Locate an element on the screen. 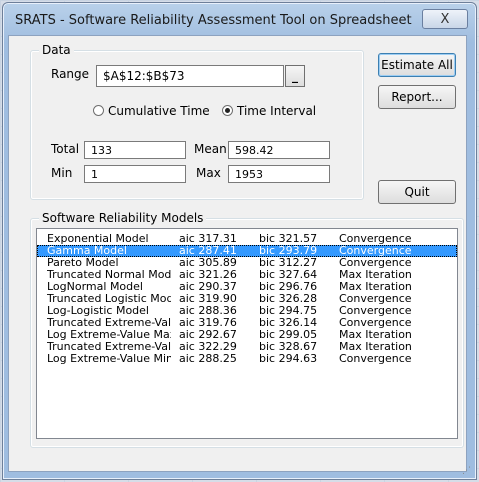  models-group-label: Software Reliability Models is located at coordinates (123, 218).